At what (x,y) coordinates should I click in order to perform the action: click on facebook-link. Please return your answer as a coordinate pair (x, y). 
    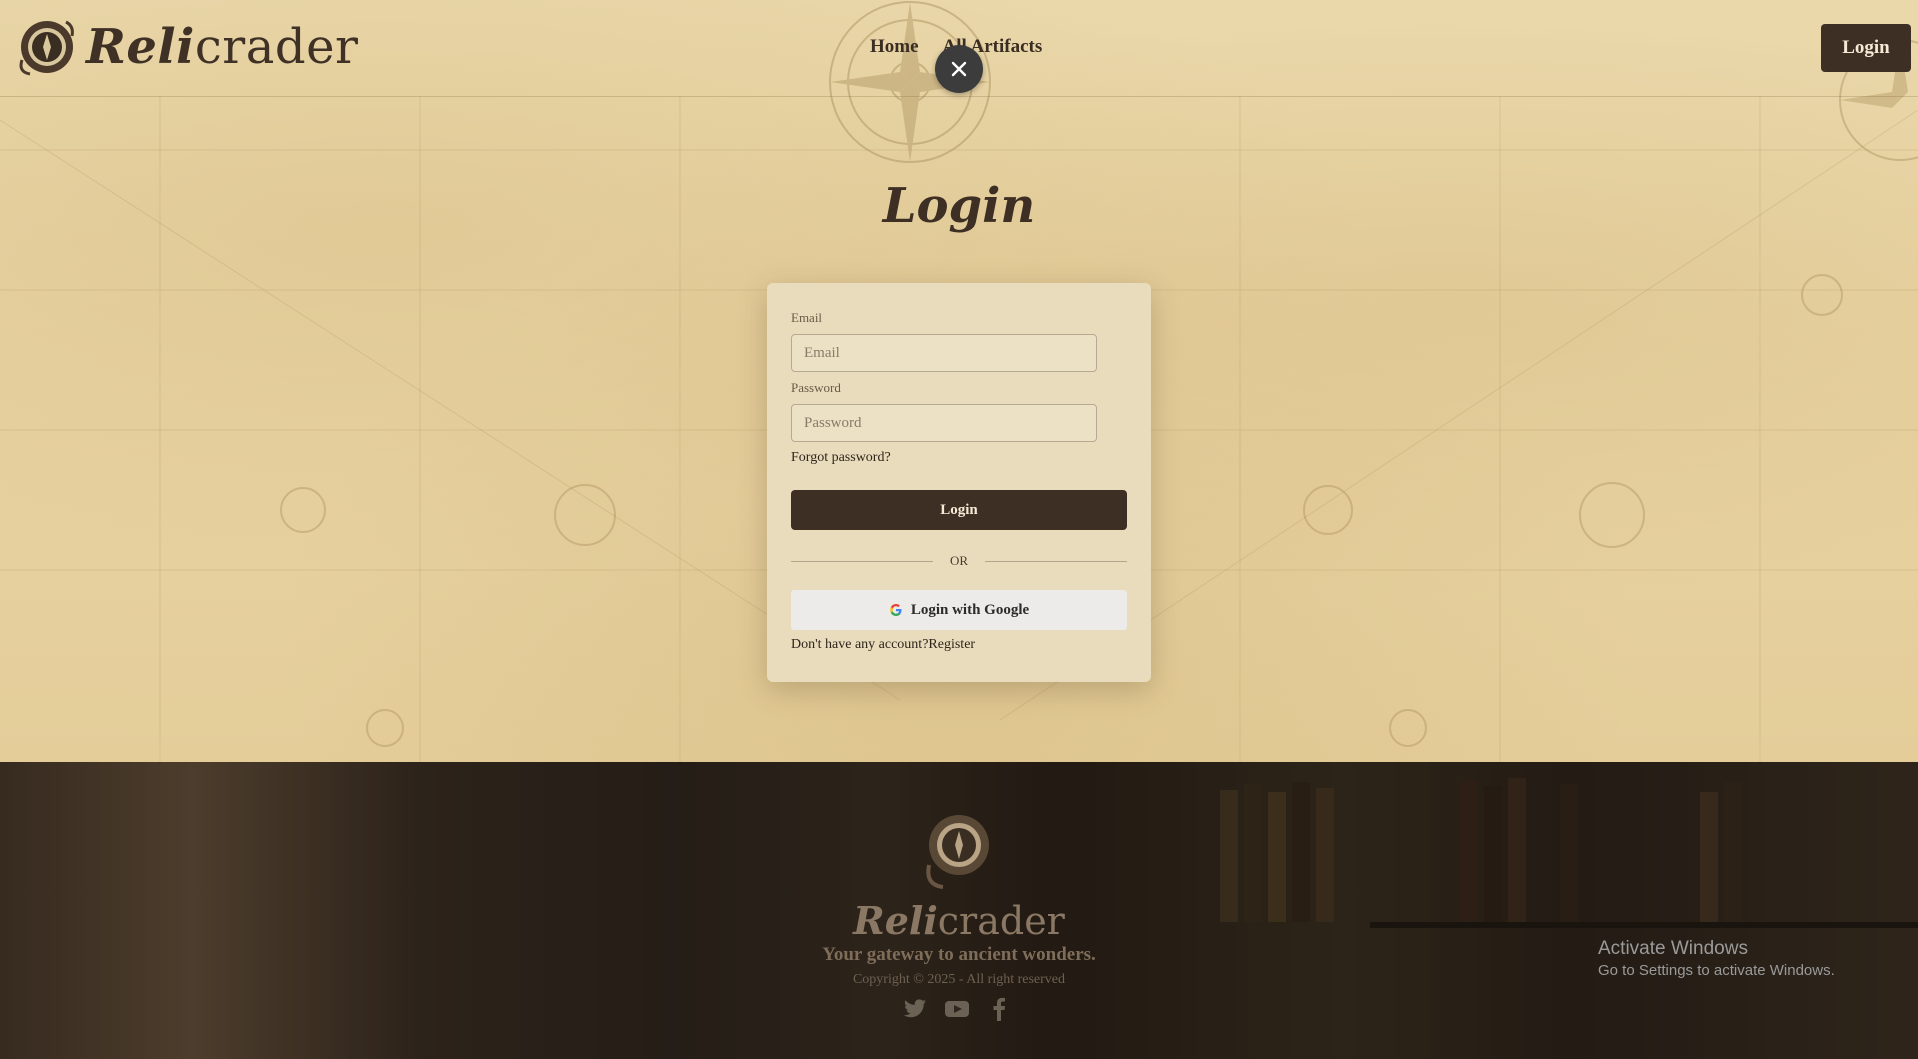
    Looking at the image, I should click on (999, 1009).